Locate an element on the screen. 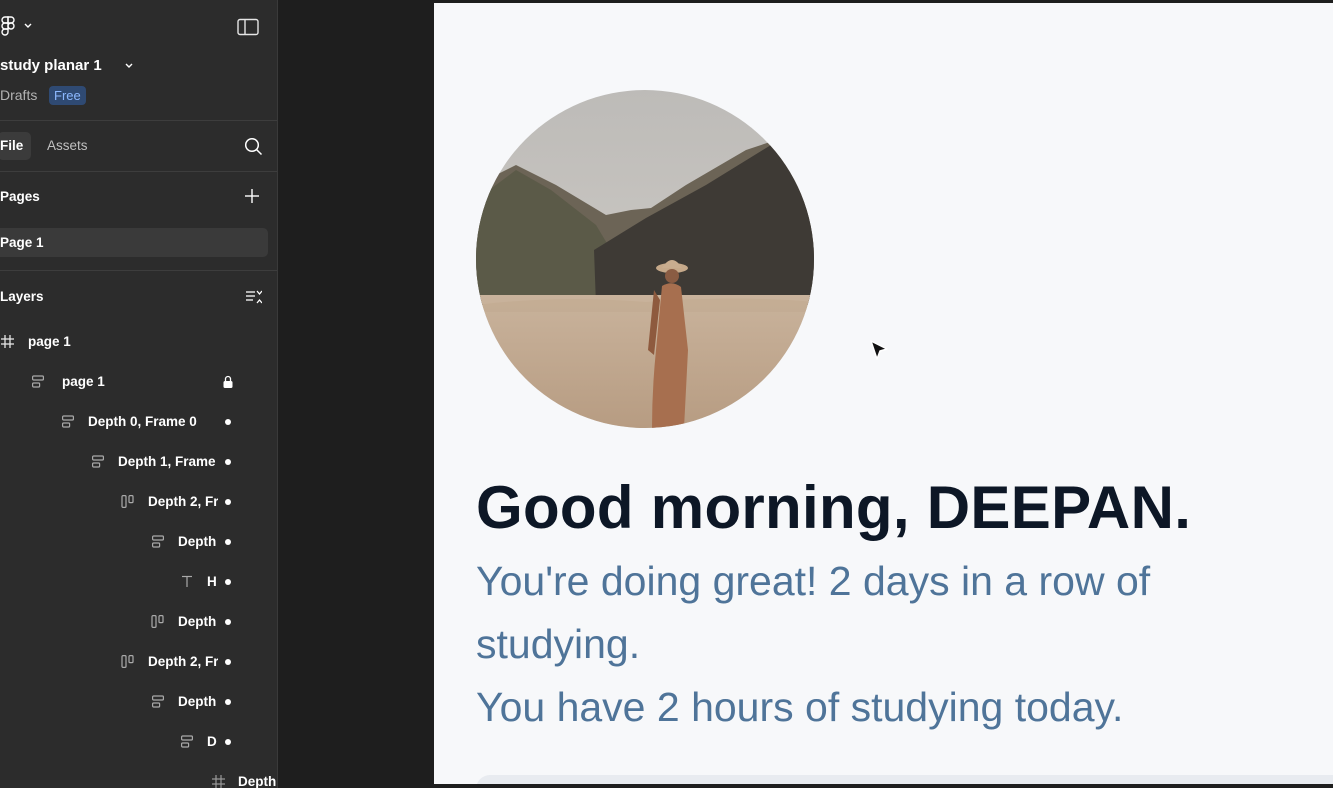 Image resolution: width=1333 pixels, height=788 pixels. layer-name: Depth 1, Frame is located at coordinates (167, 461).